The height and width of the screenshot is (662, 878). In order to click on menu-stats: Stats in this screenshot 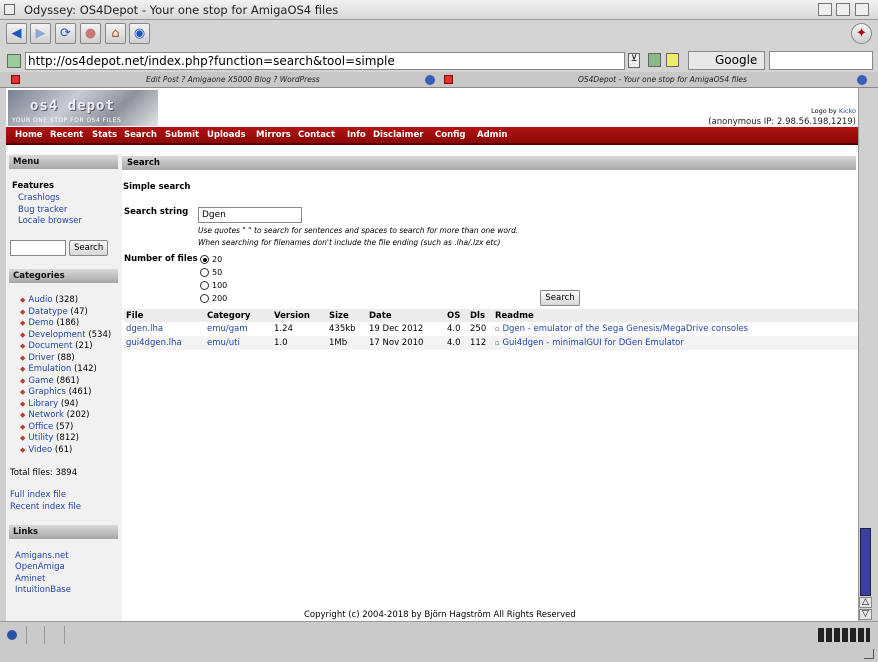, I will do `click(104, 135)`.